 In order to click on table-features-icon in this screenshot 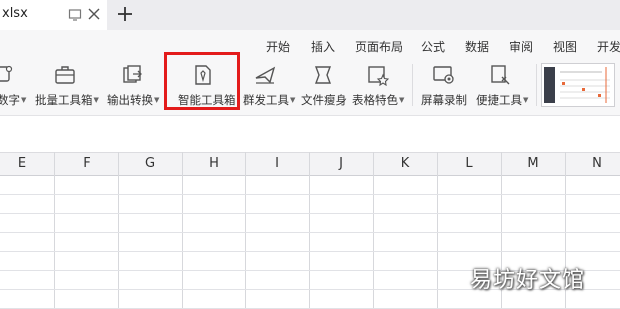, I will do `click(378, 76)`.